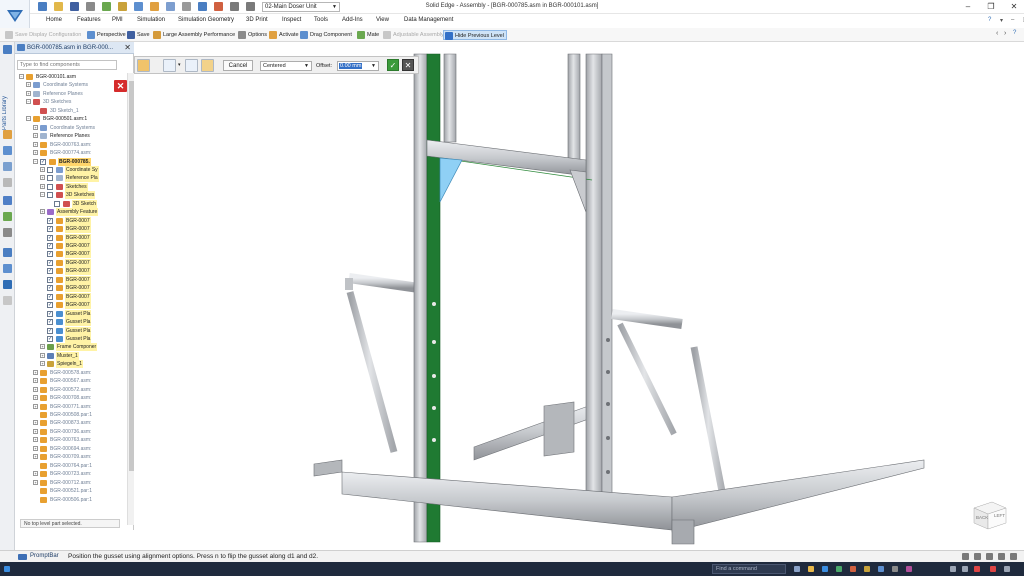 The height and width of the screenshot is (576, 1024). What do you see at coordinates (7, 150) in the screenshot?
I see `features-library-icon` at bounding box center [7, 150].